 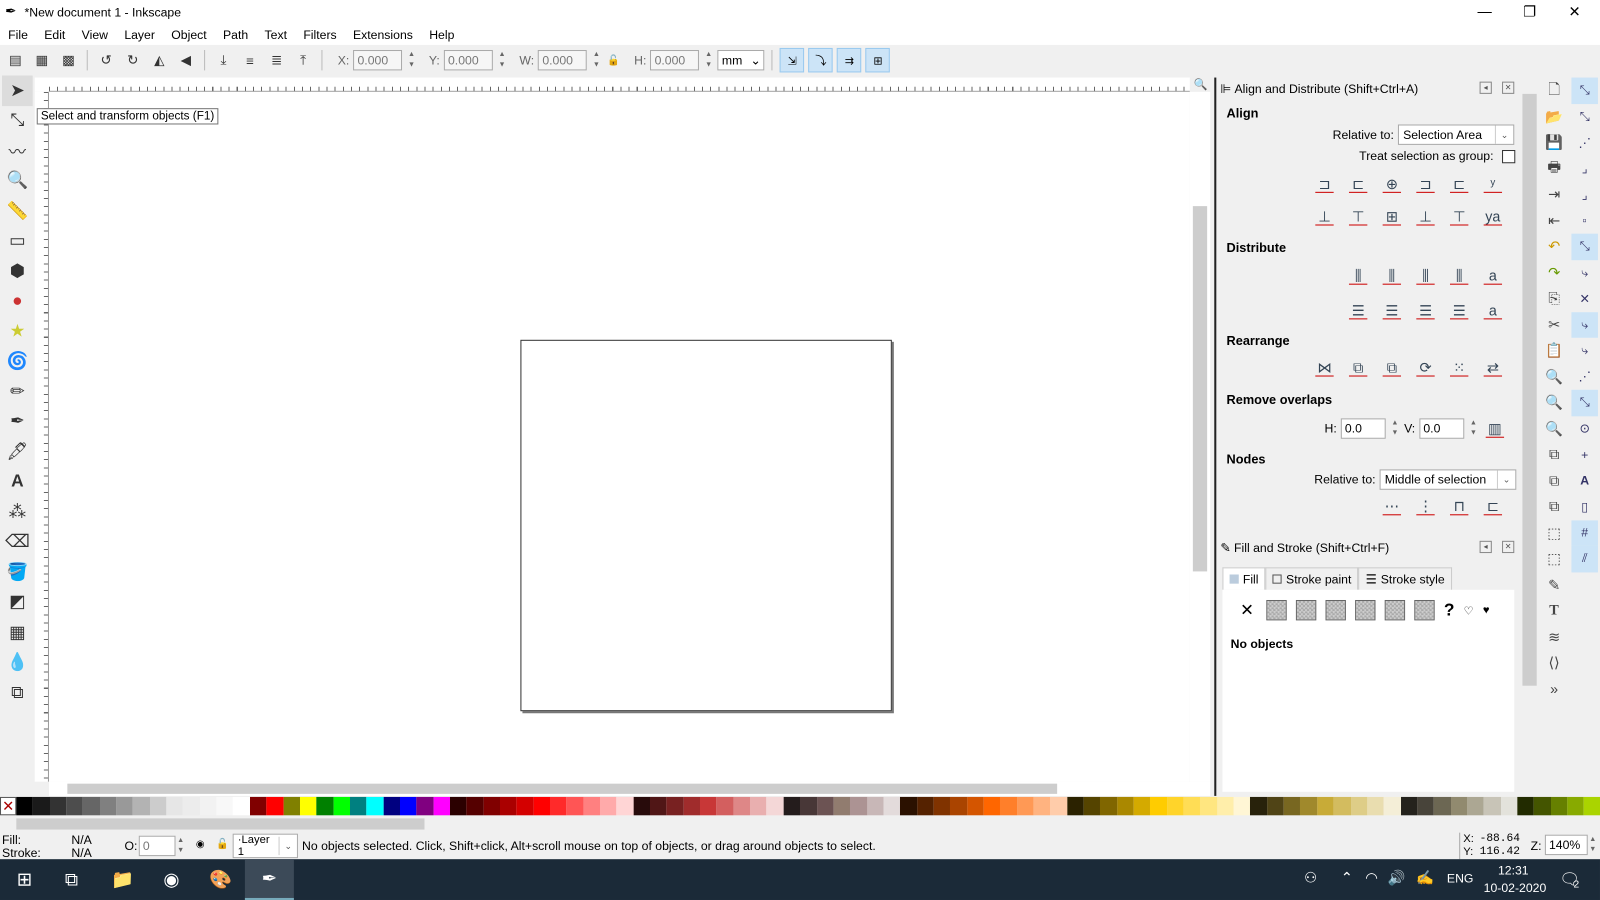 I want to click on unlink-clone-icon: ⧉, so click(x=1554, y=507).